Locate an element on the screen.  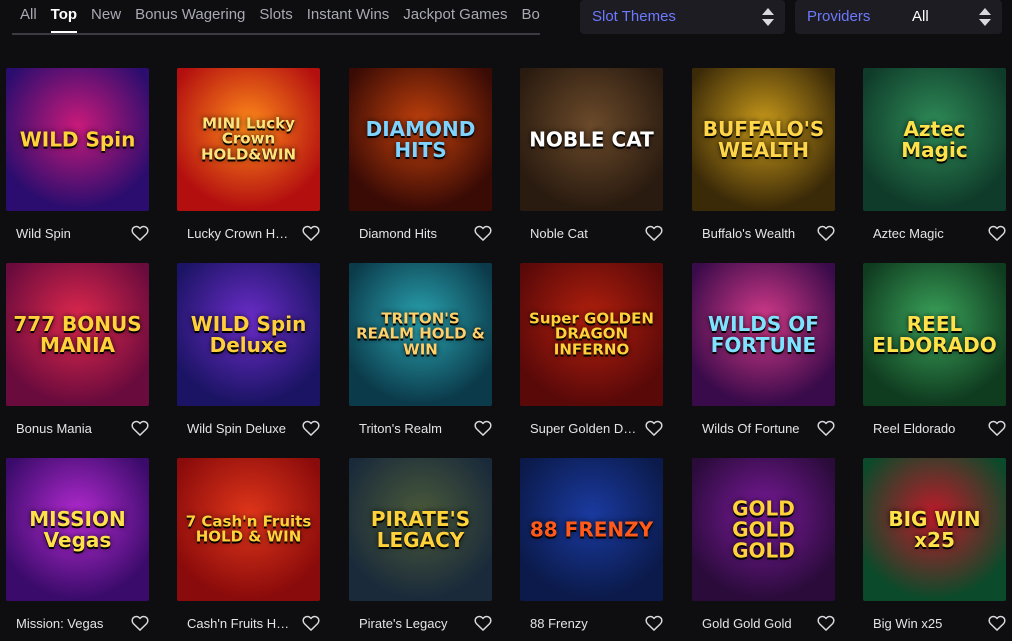
tab-jackpot-games: Jackpot Games is located at coordinates (455, 16).